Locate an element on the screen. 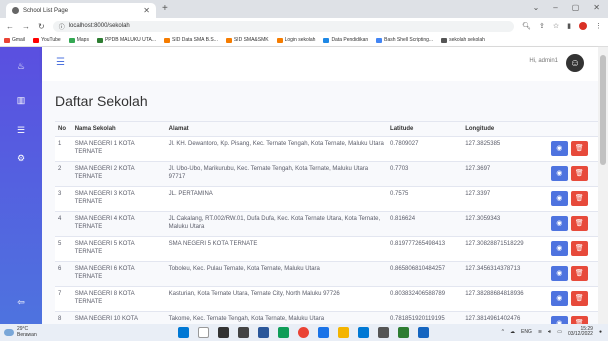  reload-icon: ↻ is located at coordinates (41, 26).